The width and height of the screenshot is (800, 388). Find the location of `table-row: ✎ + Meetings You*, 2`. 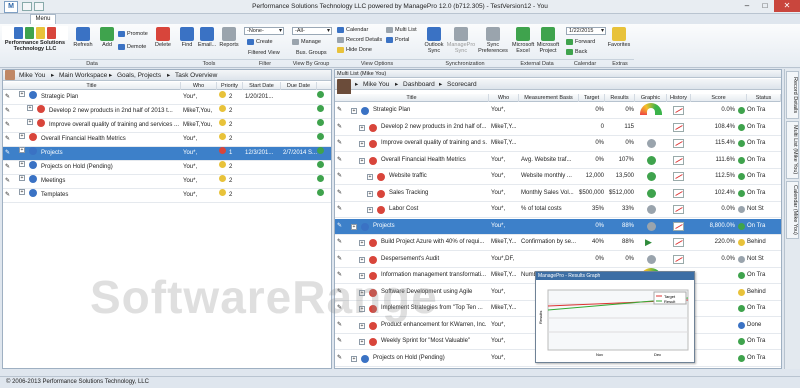

table-row: ✎ + Meetings You*, 2 is located at coordinates (167, 182).